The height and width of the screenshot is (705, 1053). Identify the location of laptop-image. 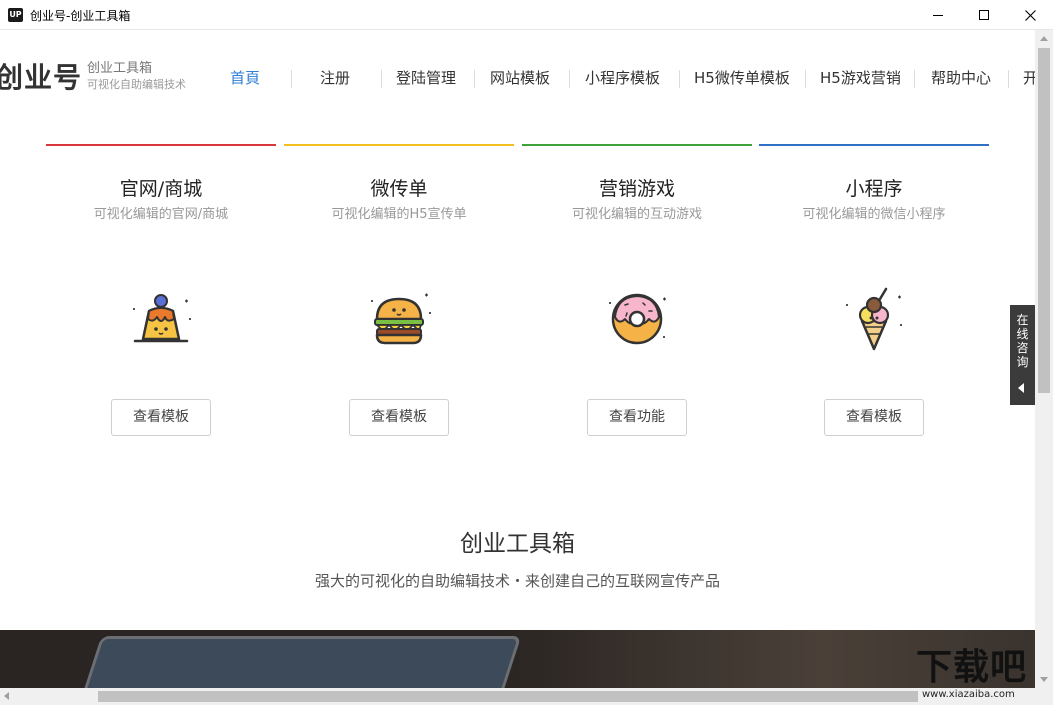
(300, 662).